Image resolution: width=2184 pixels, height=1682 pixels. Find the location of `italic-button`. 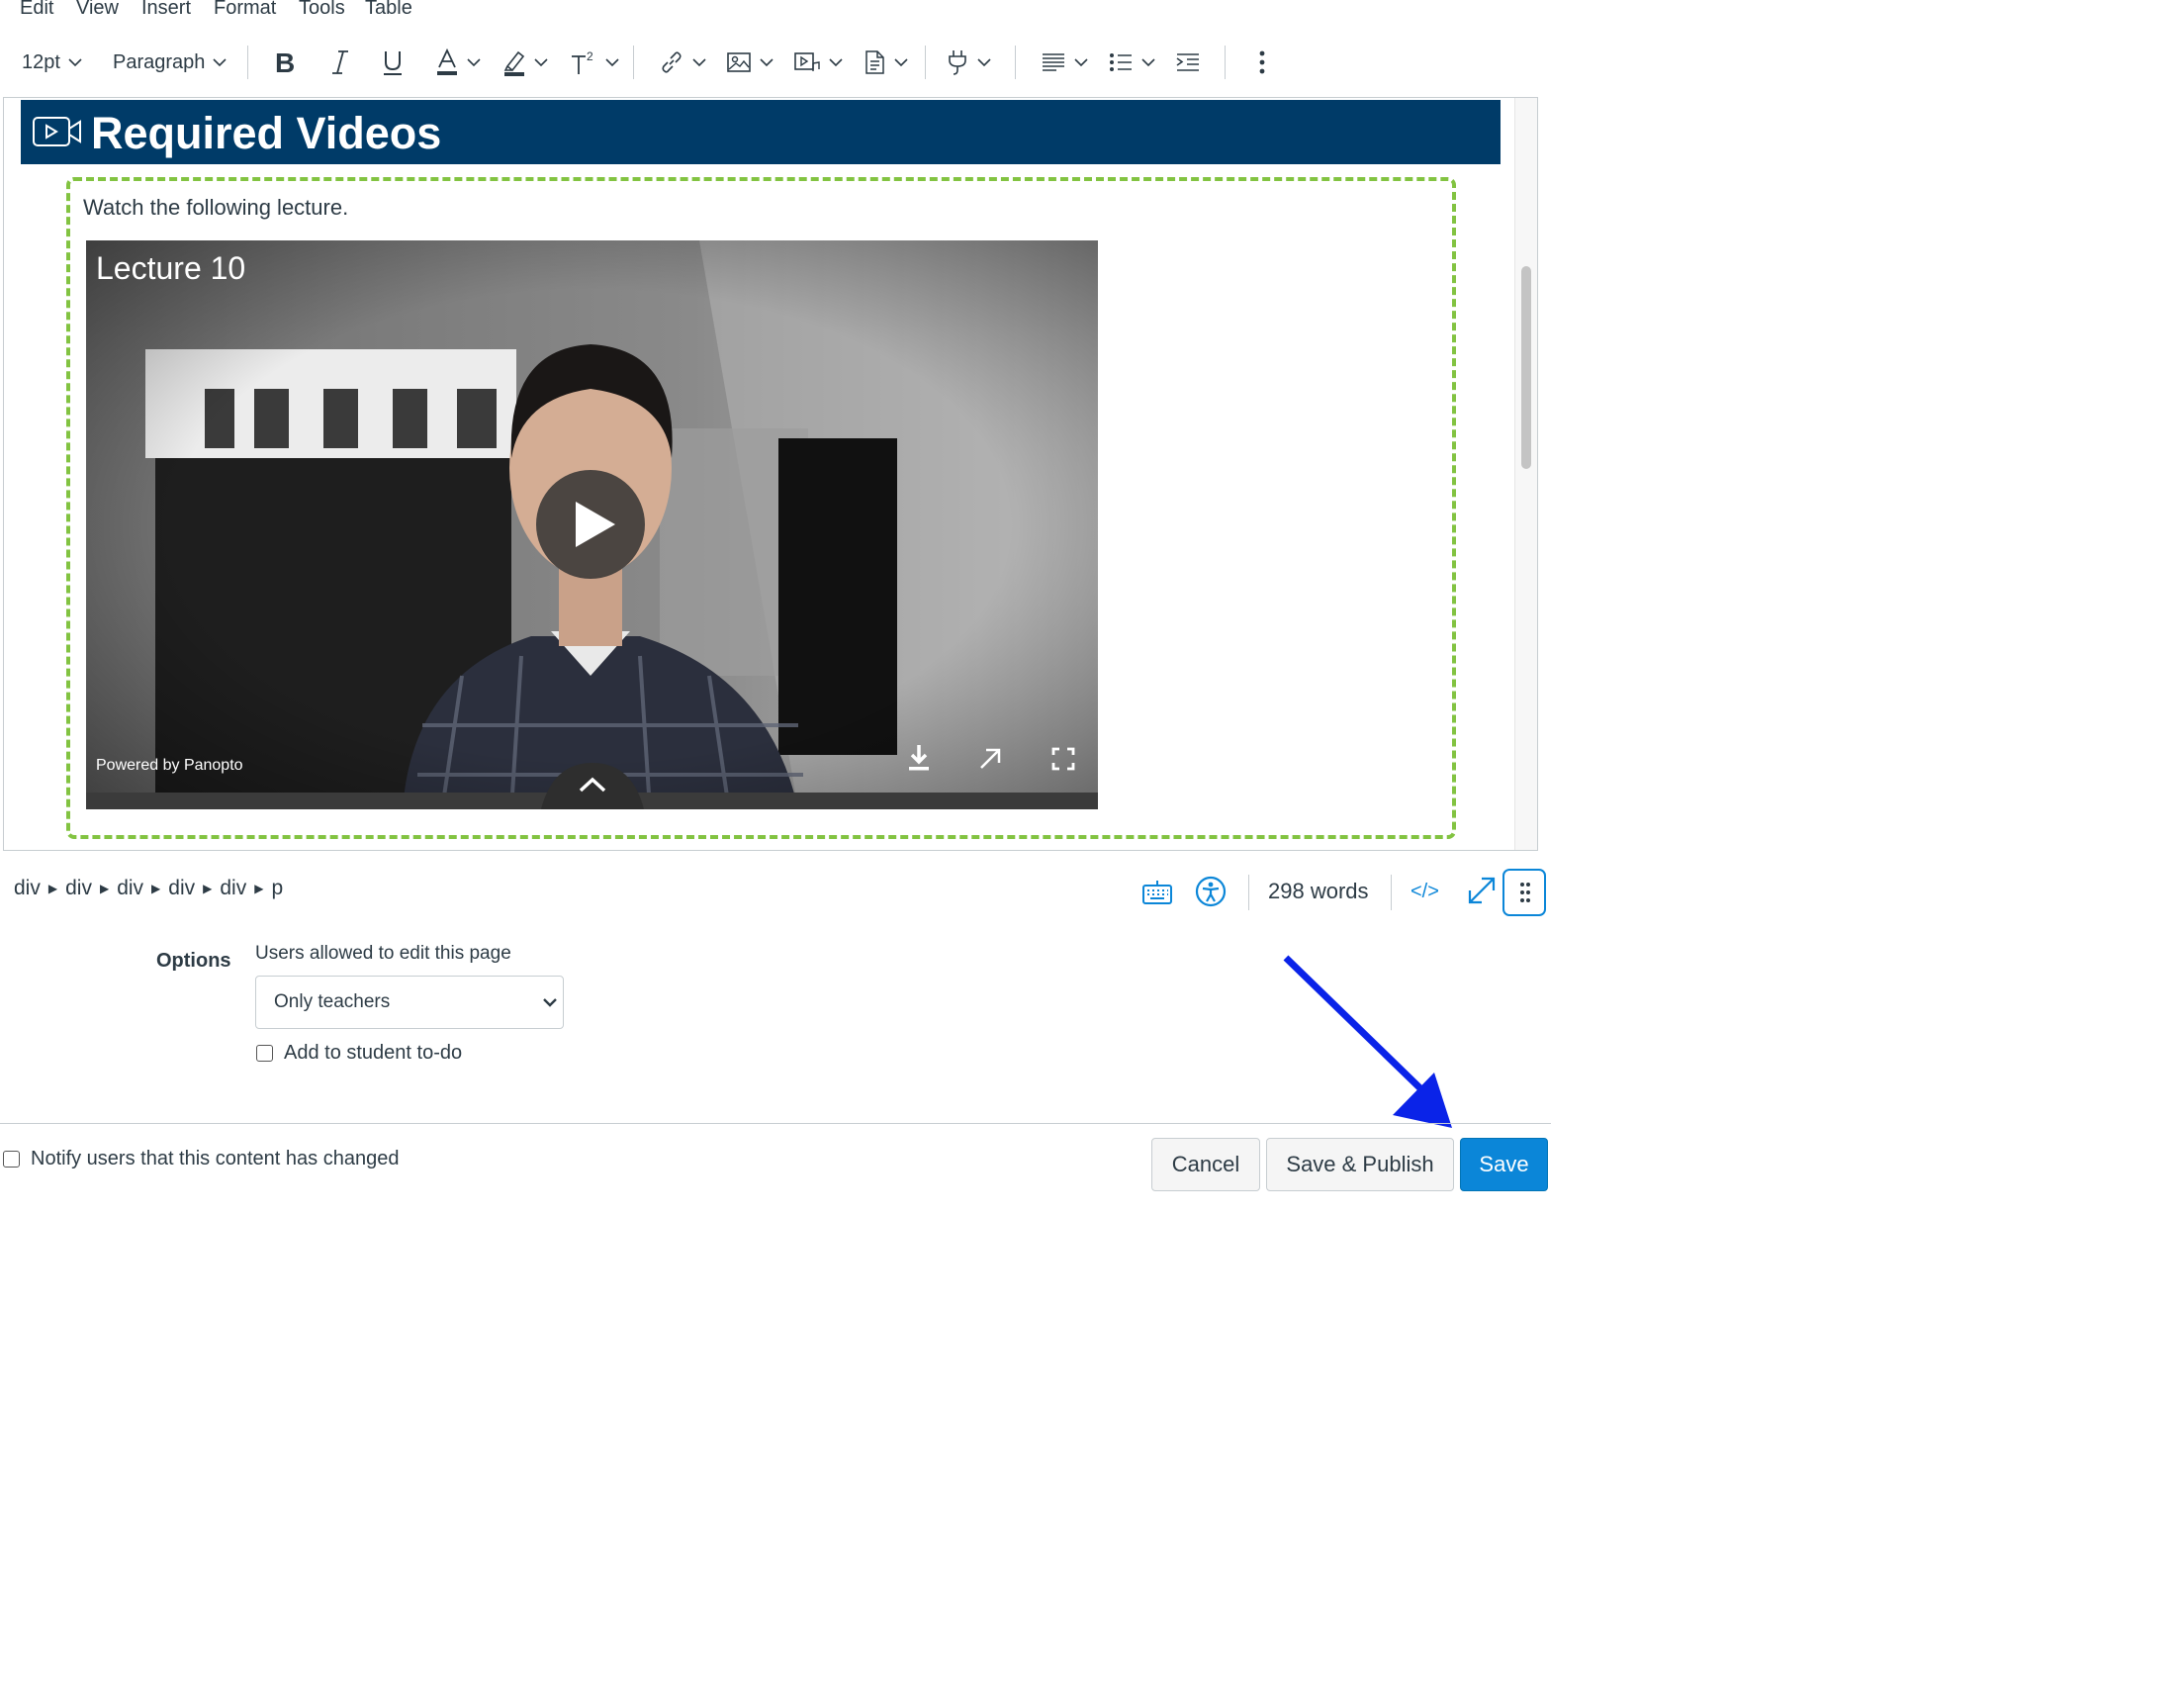

italic-button is located at coordinates (340, 62).